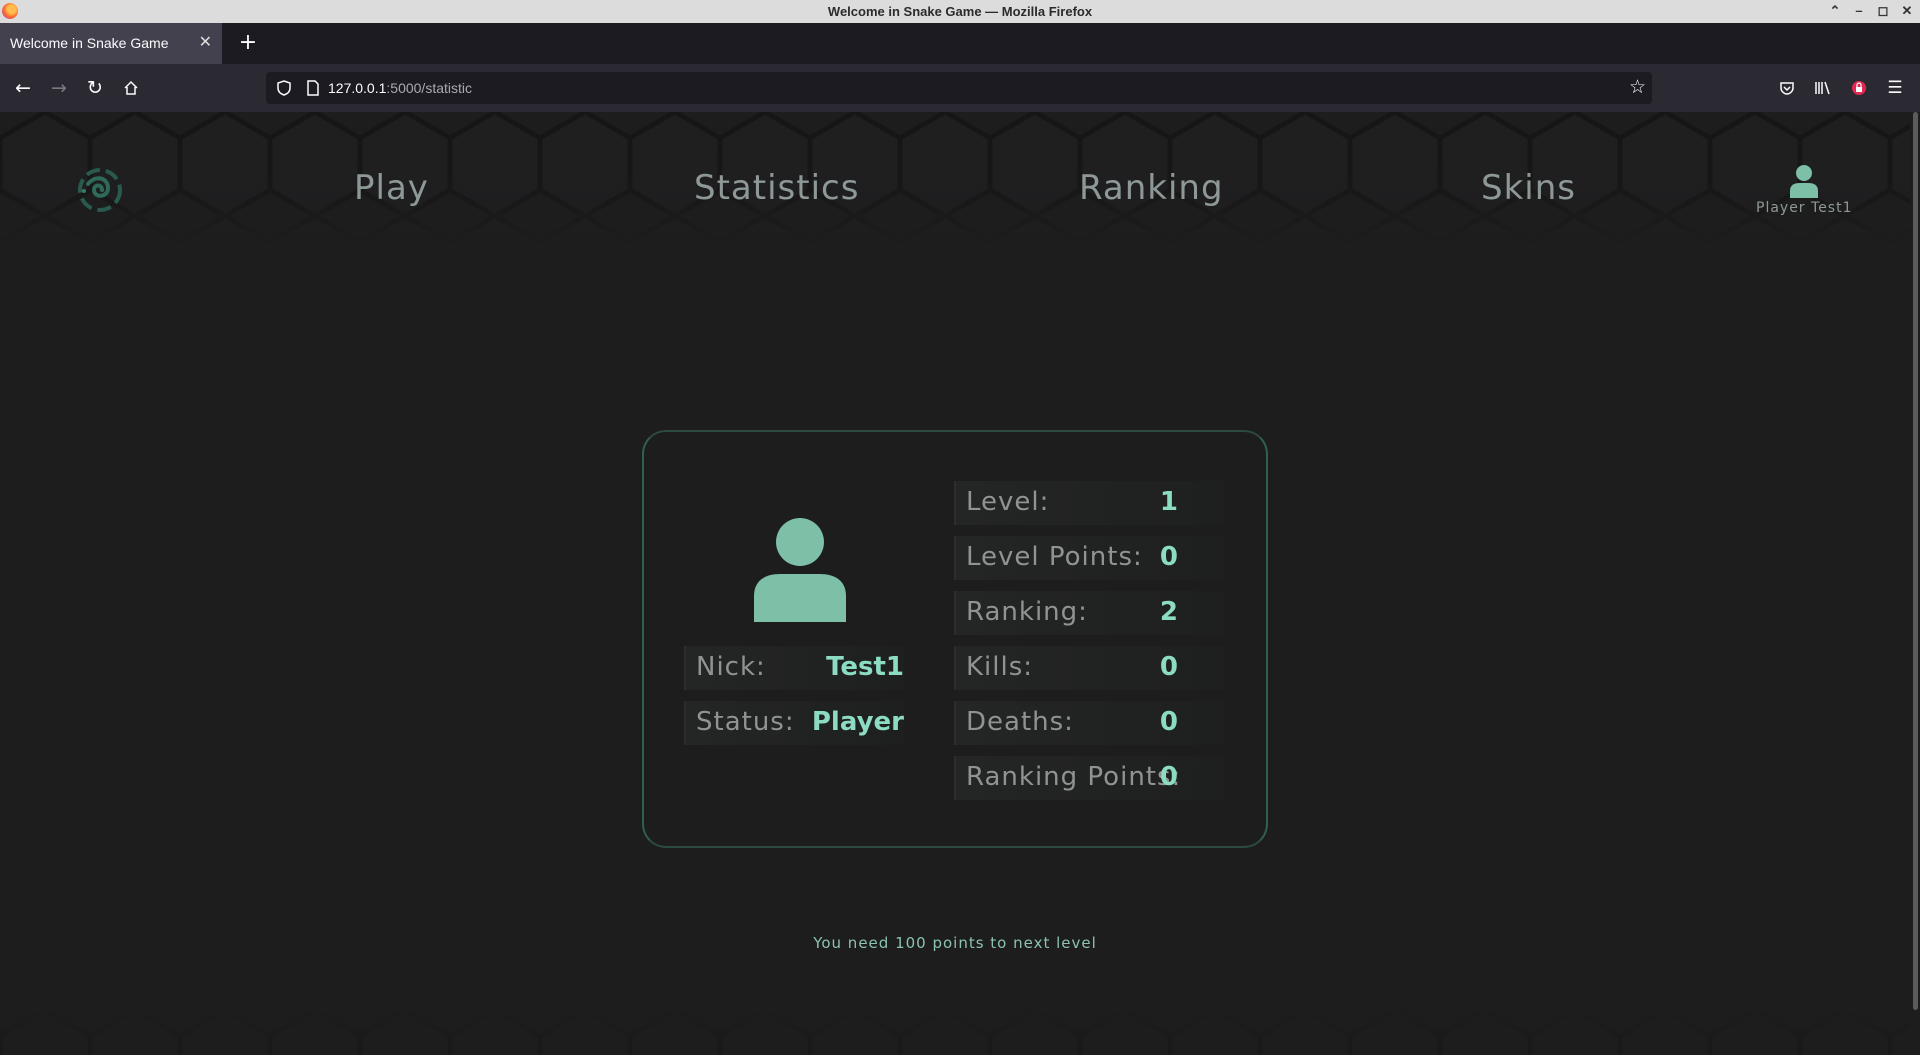 Image resolution: width=1920 pixels, height=1055 pixels. I want to click on status-row: Status: Player, so click(794, 723).